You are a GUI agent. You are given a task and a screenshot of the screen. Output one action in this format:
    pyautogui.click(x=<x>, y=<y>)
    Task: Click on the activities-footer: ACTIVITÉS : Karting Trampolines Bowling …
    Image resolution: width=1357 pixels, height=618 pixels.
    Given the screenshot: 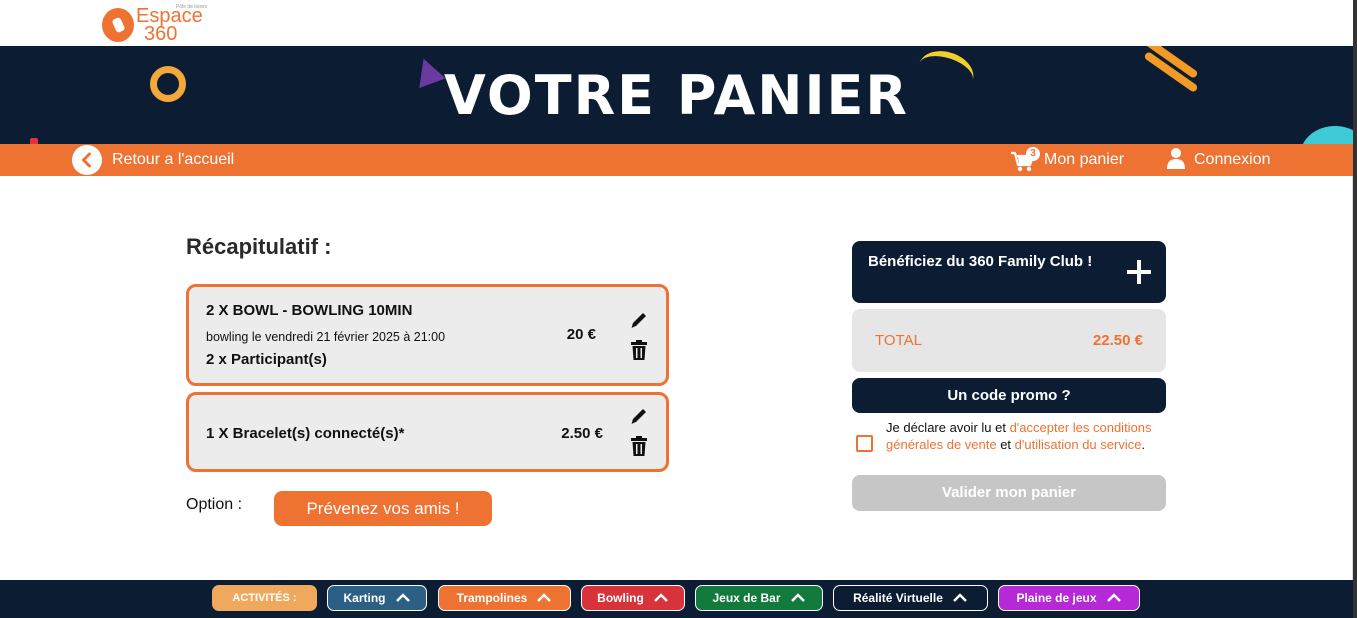 What is the action you would take?
    pyautogui.click(x=676, y=599)
    